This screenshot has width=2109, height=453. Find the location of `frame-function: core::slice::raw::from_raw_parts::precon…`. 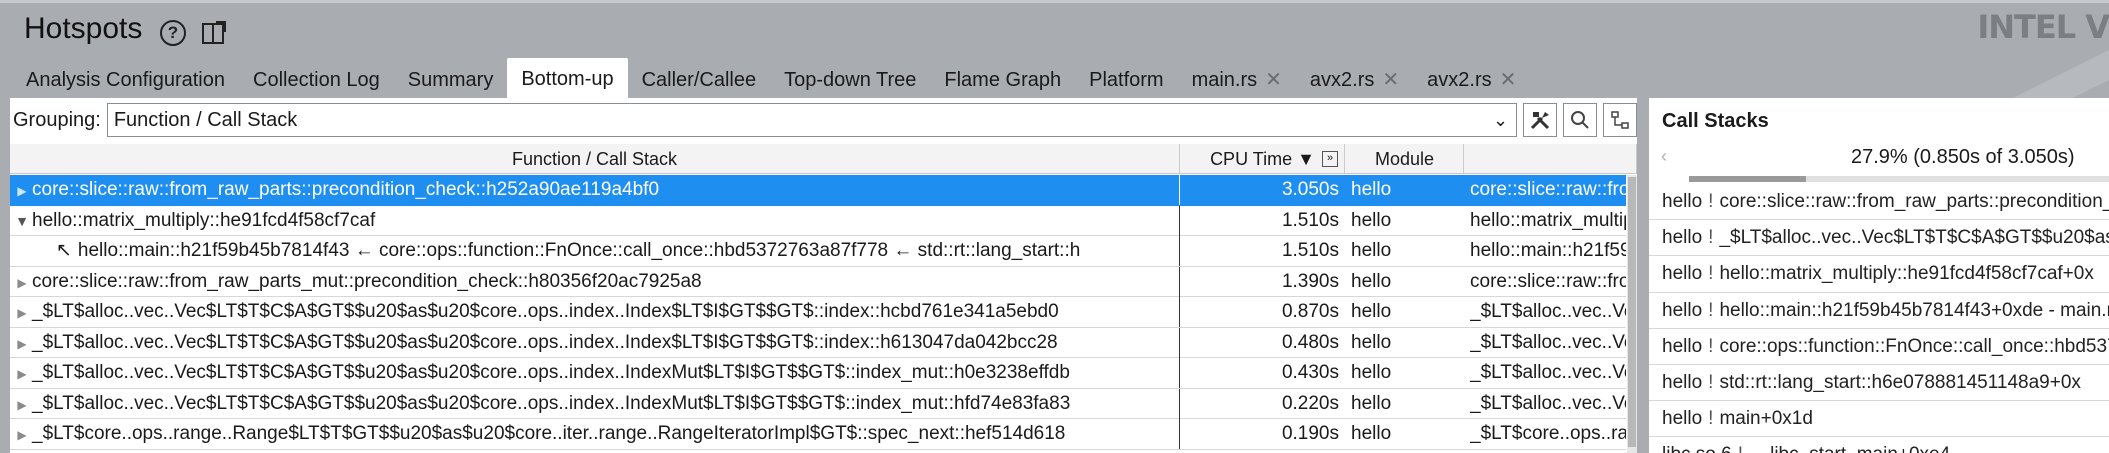

frame-function: core::slice::raw::from_raw_parts::precon… is located at coordinates (1914, 201).